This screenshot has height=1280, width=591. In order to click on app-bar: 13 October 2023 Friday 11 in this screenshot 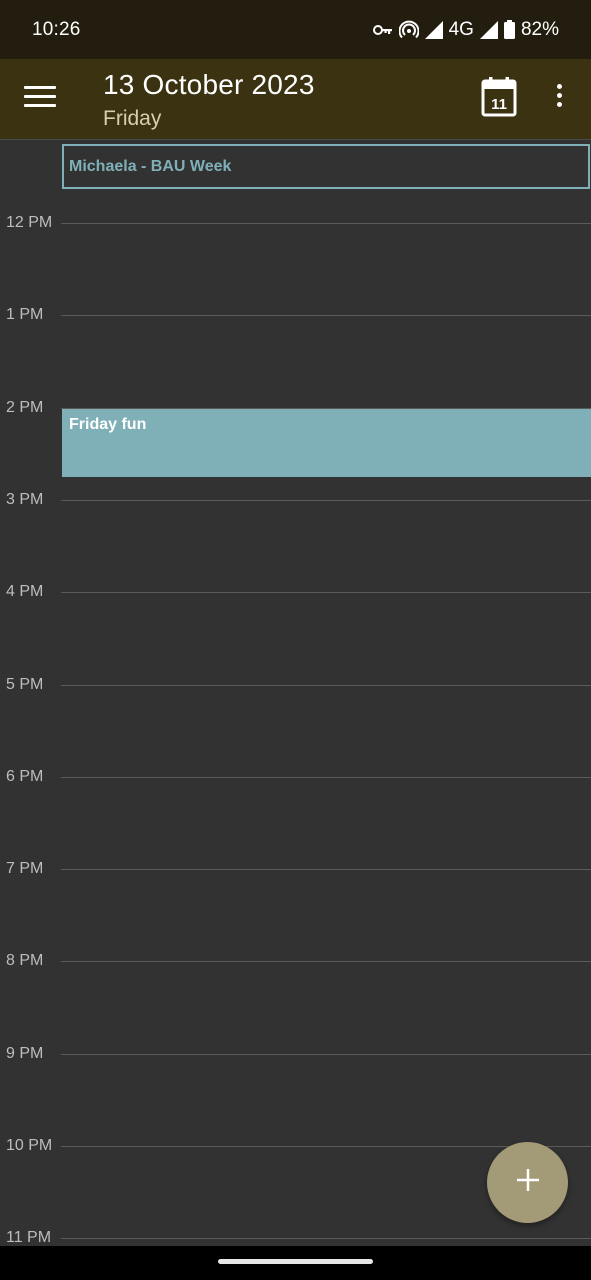, I will do `click(295, 99)`.